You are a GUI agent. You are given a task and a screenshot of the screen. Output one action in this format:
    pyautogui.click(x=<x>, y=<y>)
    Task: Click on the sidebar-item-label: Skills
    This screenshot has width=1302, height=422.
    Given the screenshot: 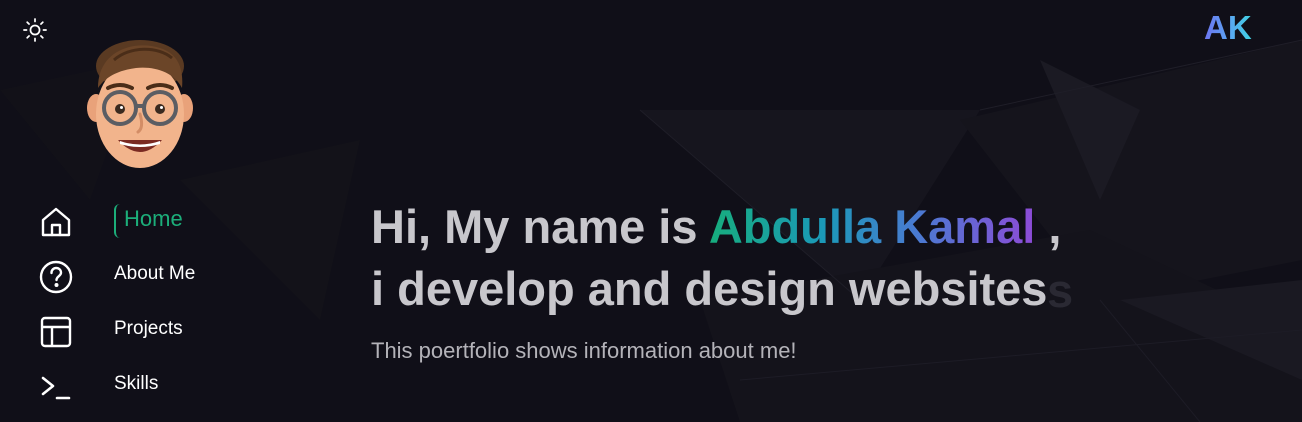 What is the action you would take?
    pyautogui.click(x=136, y=383)
    